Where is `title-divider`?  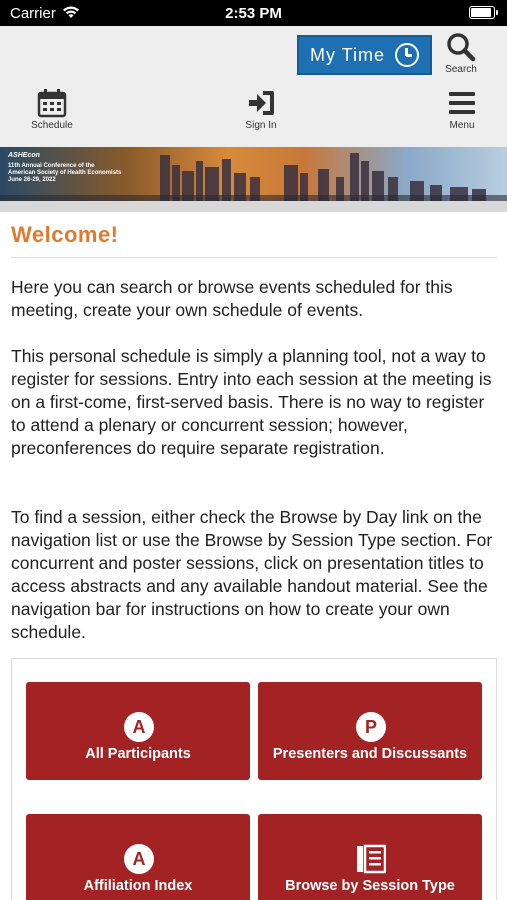 title-divider is located at coordinates (254, 257).